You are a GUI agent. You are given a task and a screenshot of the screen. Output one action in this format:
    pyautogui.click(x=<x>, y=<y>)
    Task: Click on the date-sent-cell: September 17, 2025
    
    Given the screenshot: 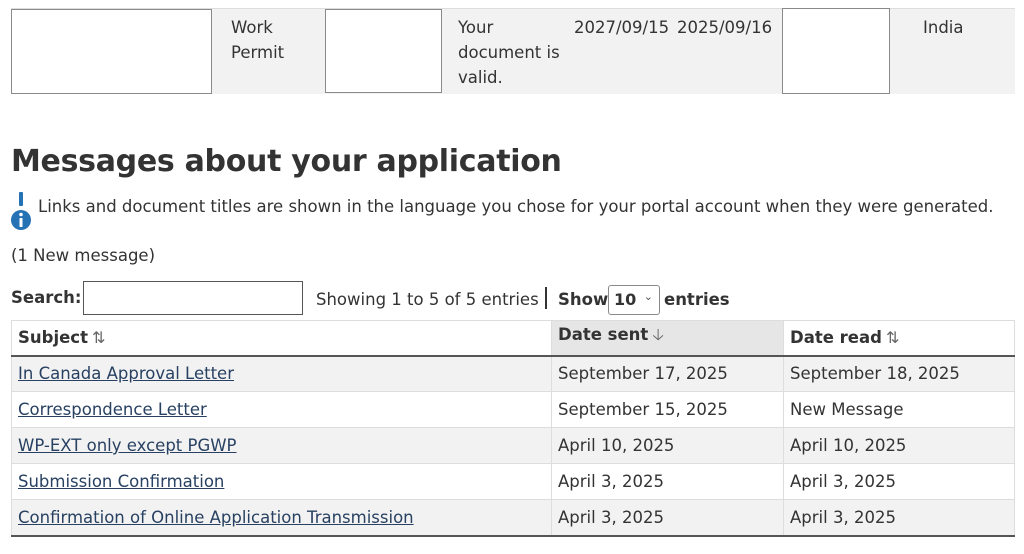 What is the action you would take?
    pyautogui.click(x=667, y=373)
    